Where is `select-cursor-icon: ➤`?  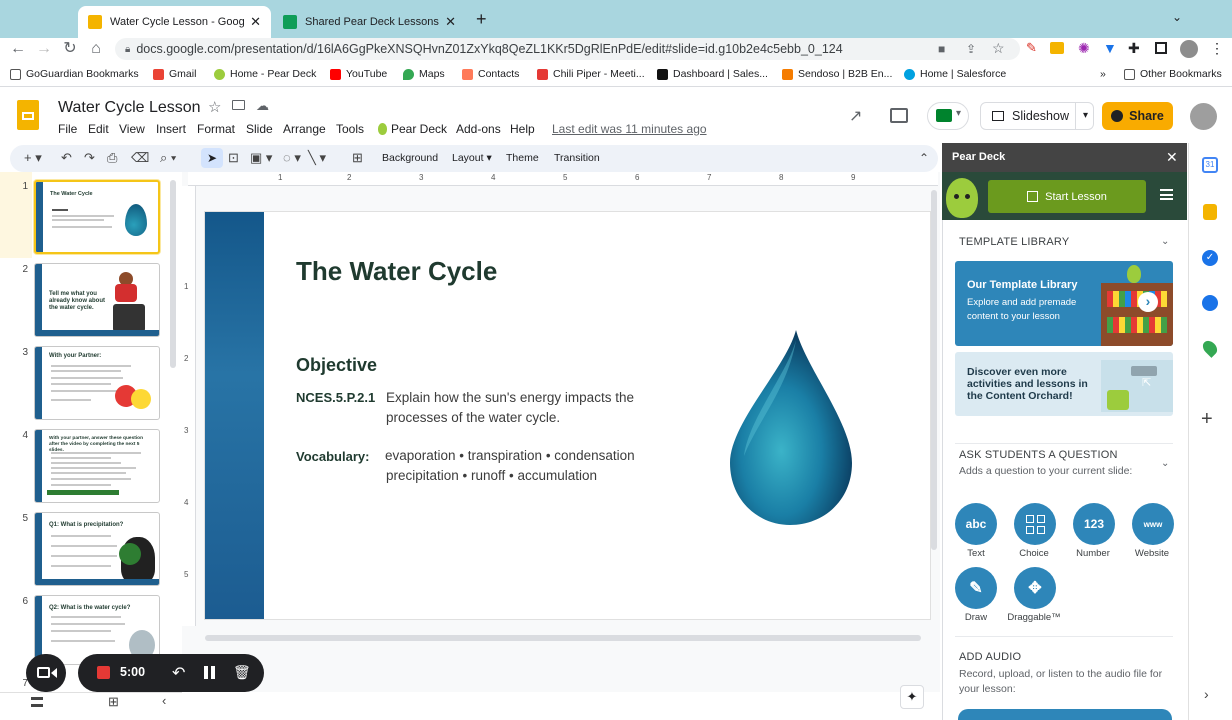 select-cursor-icon: ➤ is located at coordinates (212, 158).